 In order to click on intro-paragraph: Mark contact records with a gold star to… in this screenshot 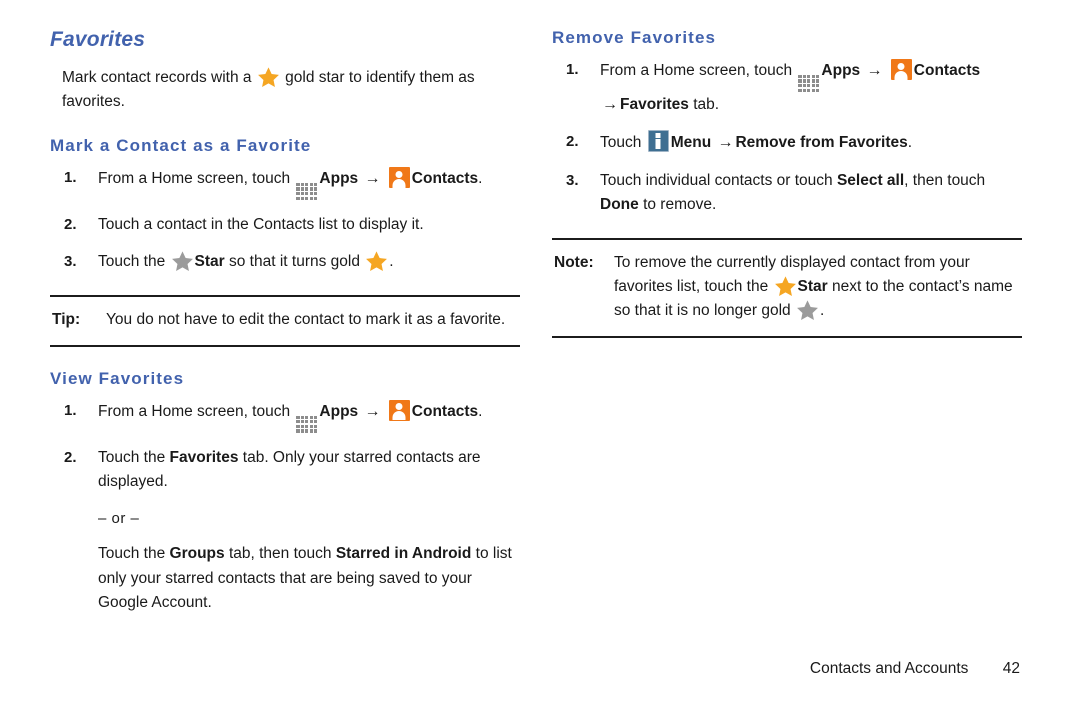, I will do `click(285, 90)`.